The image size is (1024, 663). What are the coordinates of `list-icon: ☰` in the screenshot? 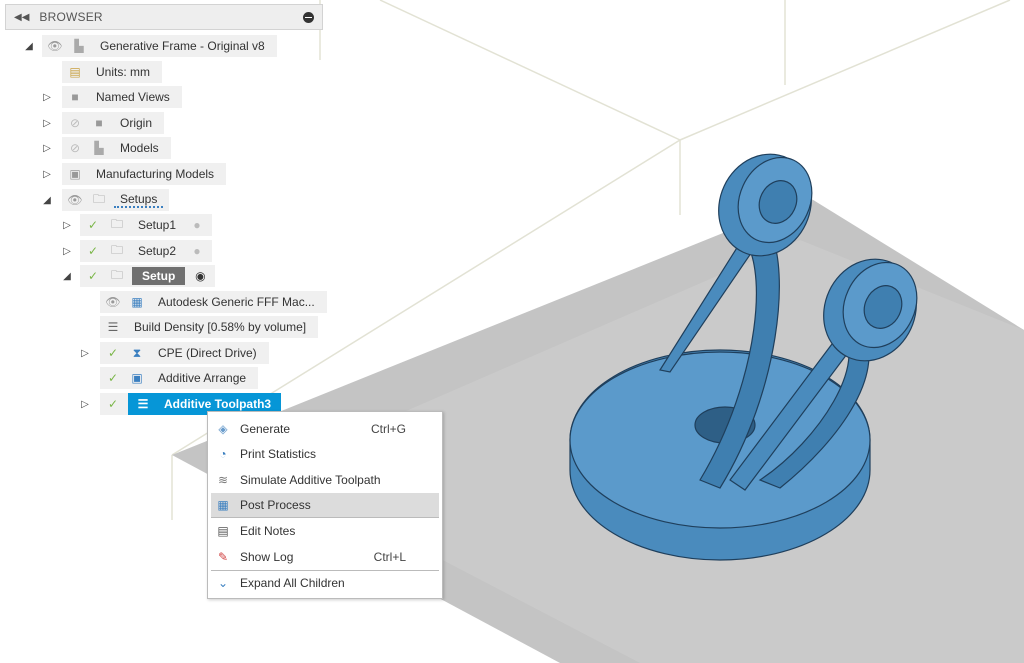 It's located at (113, 327).